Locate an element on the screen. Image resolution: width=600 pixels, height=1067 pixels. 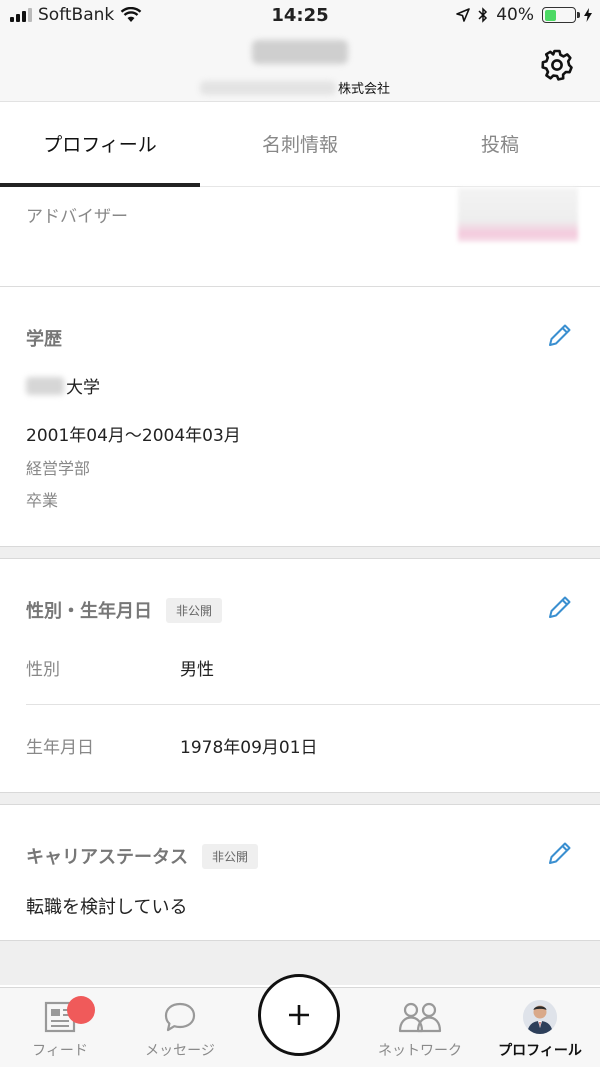
tab-profile: プロフィール is located at coordinates (100, 145).